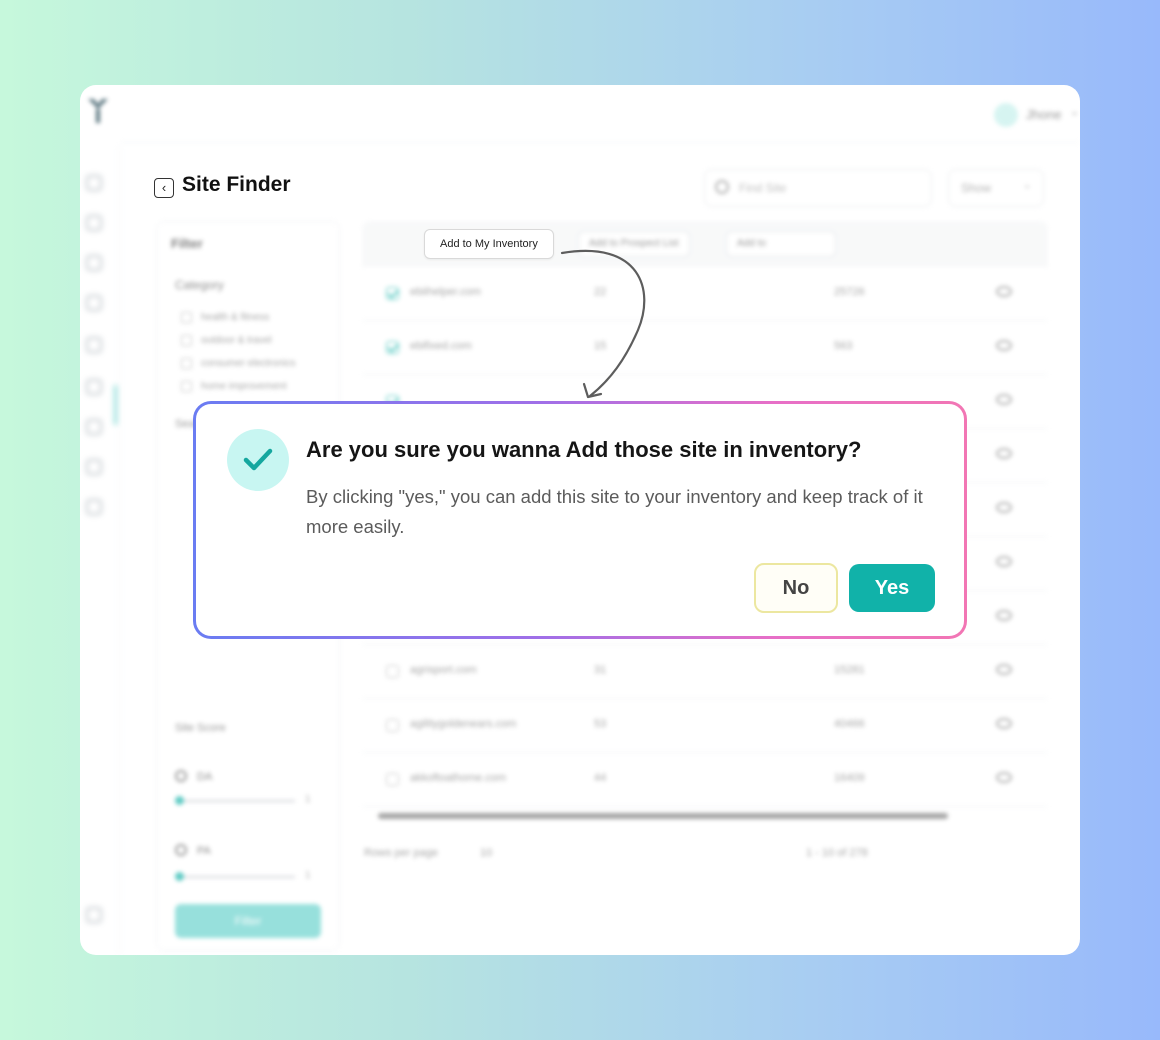 The width and height of the screenshot is (1160, 1040). What do you see at coordinates (236, 340) in the screenshot?
I see `category-option: outdoor & travel` at bounding box center [236, 340].